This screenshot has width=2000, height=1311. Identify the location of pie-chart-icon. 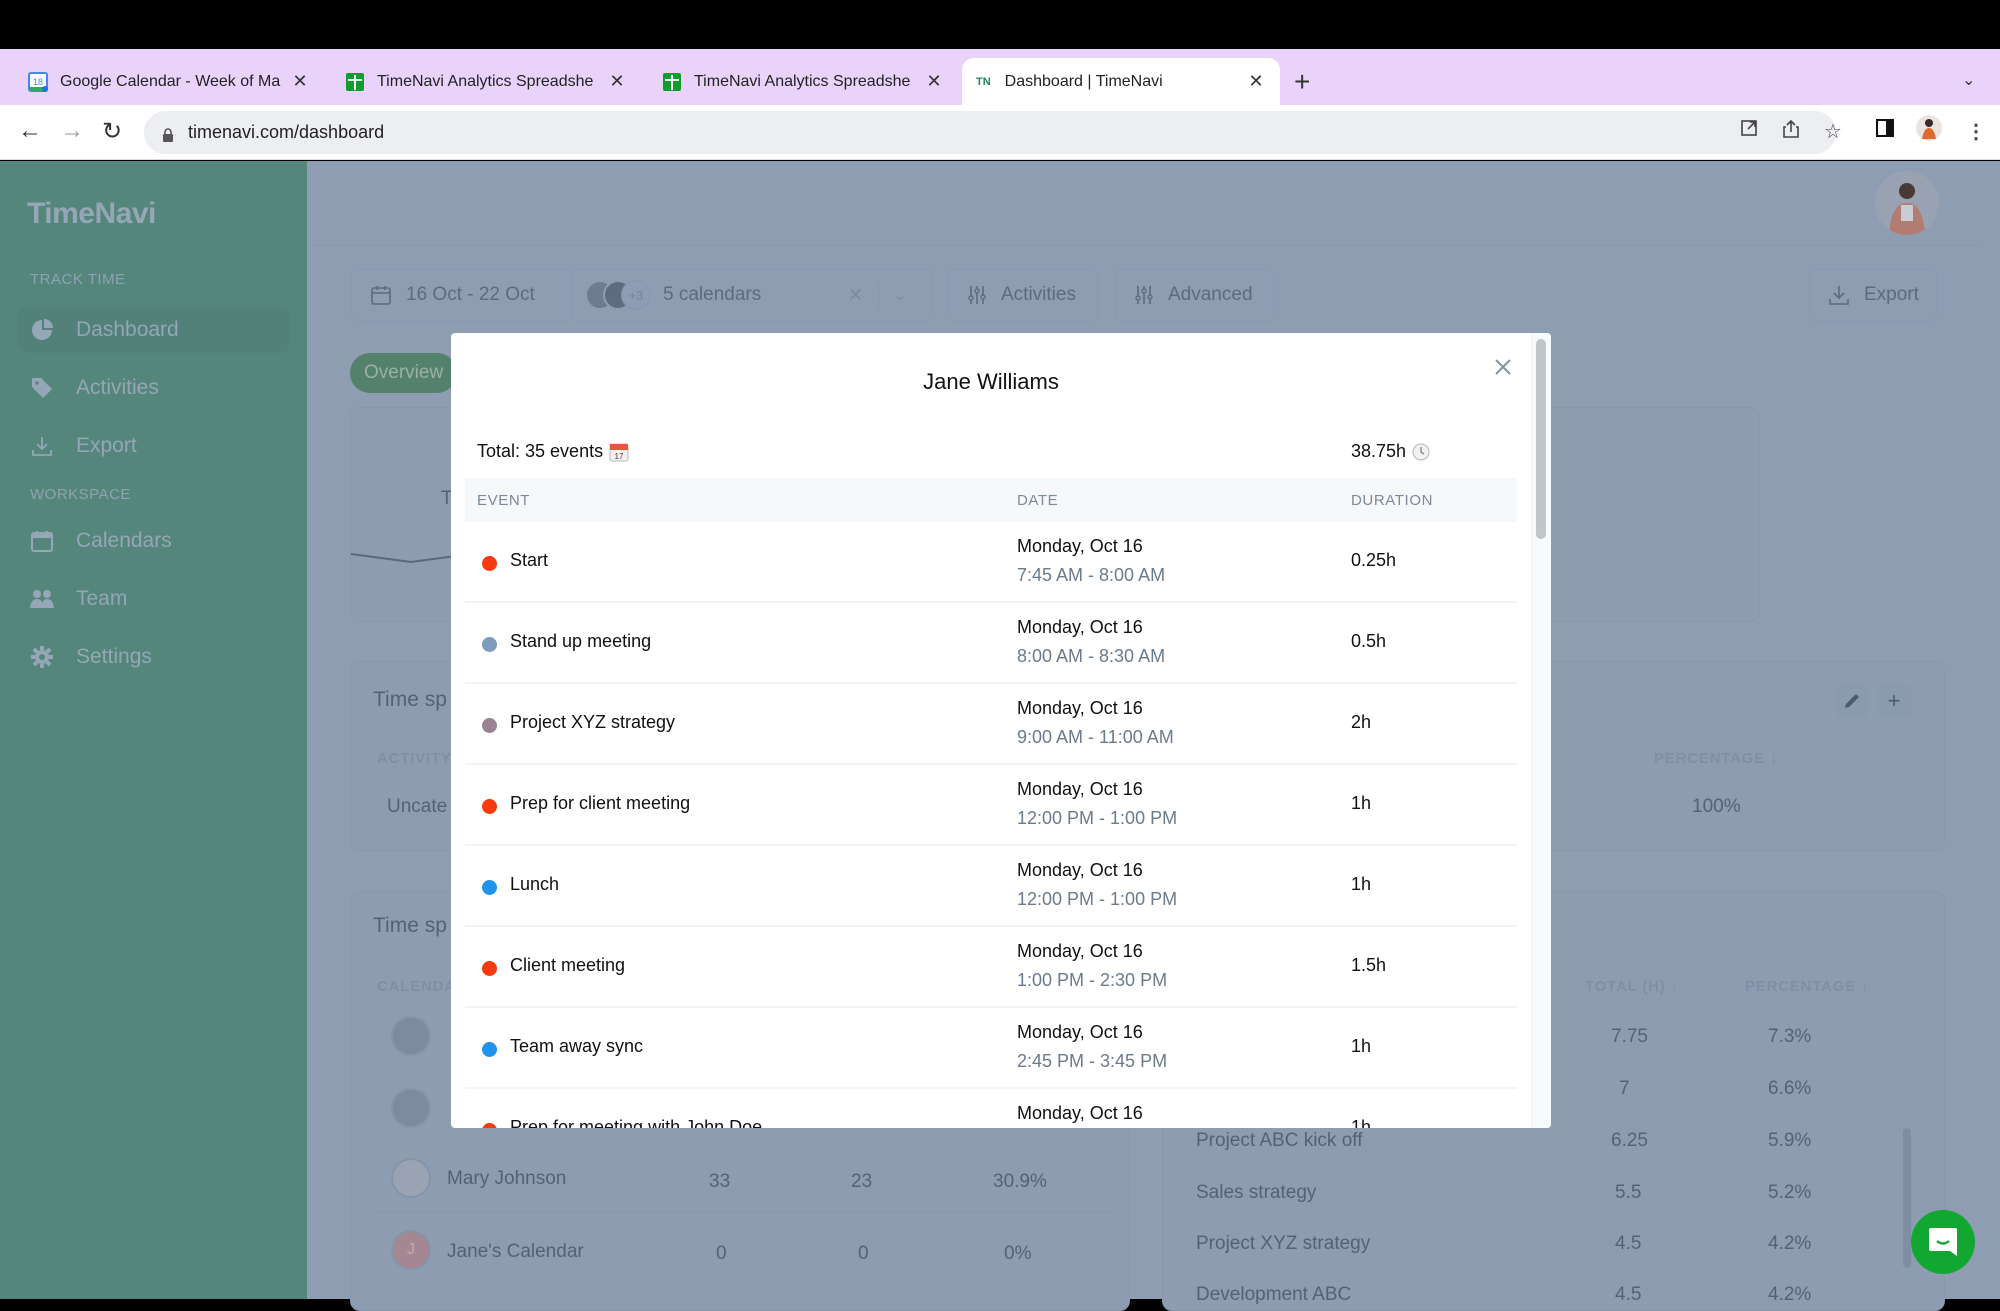
(42, 330).